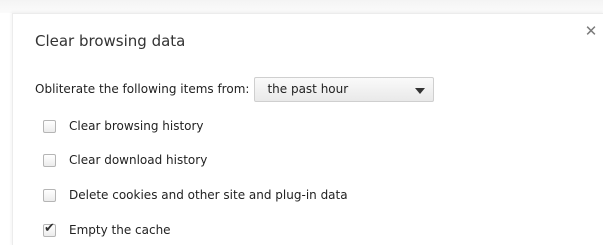 Image resolution: width=603 pixels, height=245 pixels. I want to click on checkmark-icon: ✔, so click(49, 228).